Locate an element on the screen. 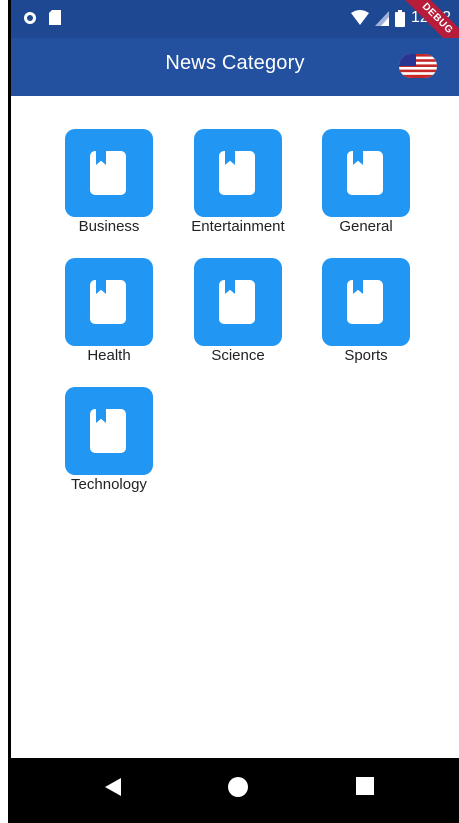 This screenshot has height=823, width=459. page-title: News Category is located at coordinates (235, 63).